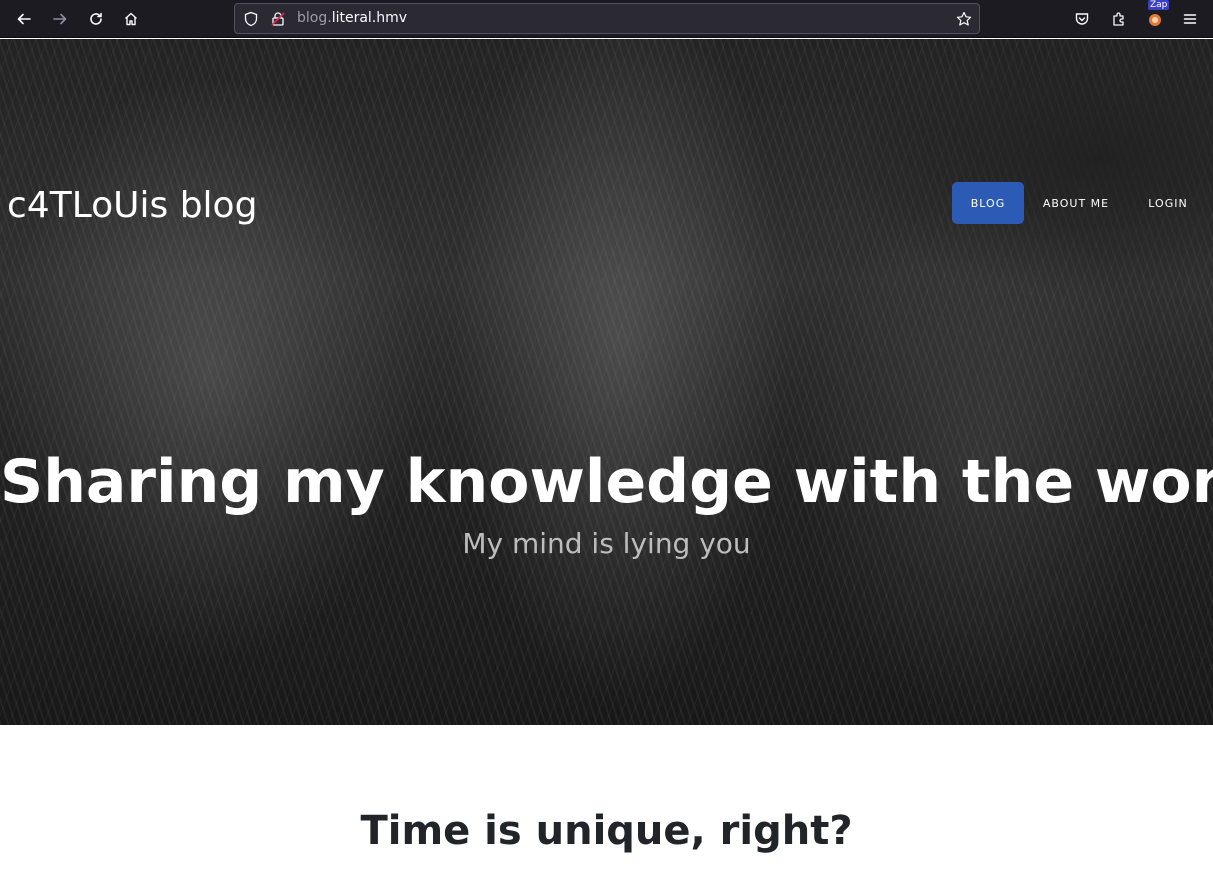  Describe the element at coordinates (278, 19) in the screenshot. I see `insecure-lock-icon` at that location.